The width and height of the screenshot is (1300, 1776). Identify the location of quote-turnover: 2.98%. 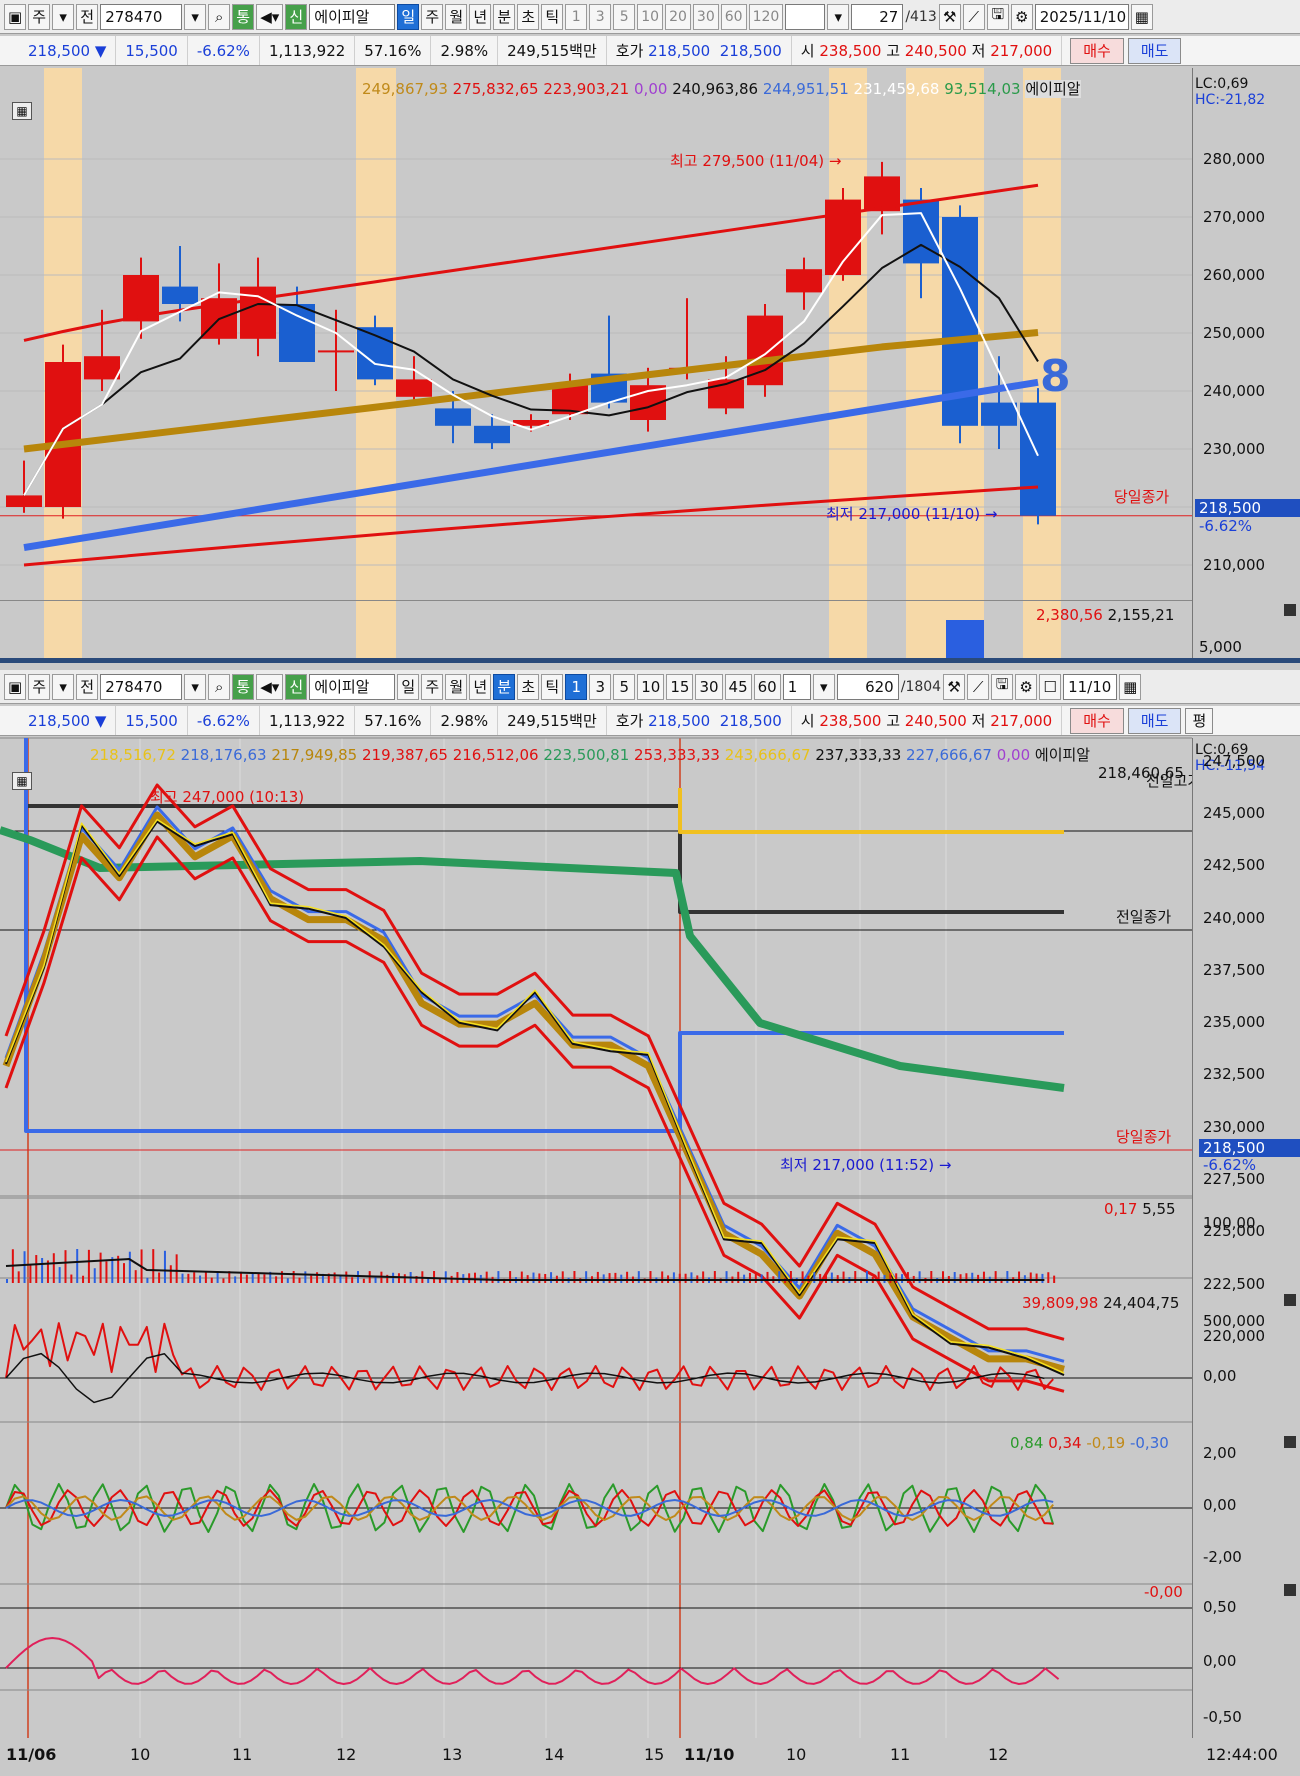
(465, 50).